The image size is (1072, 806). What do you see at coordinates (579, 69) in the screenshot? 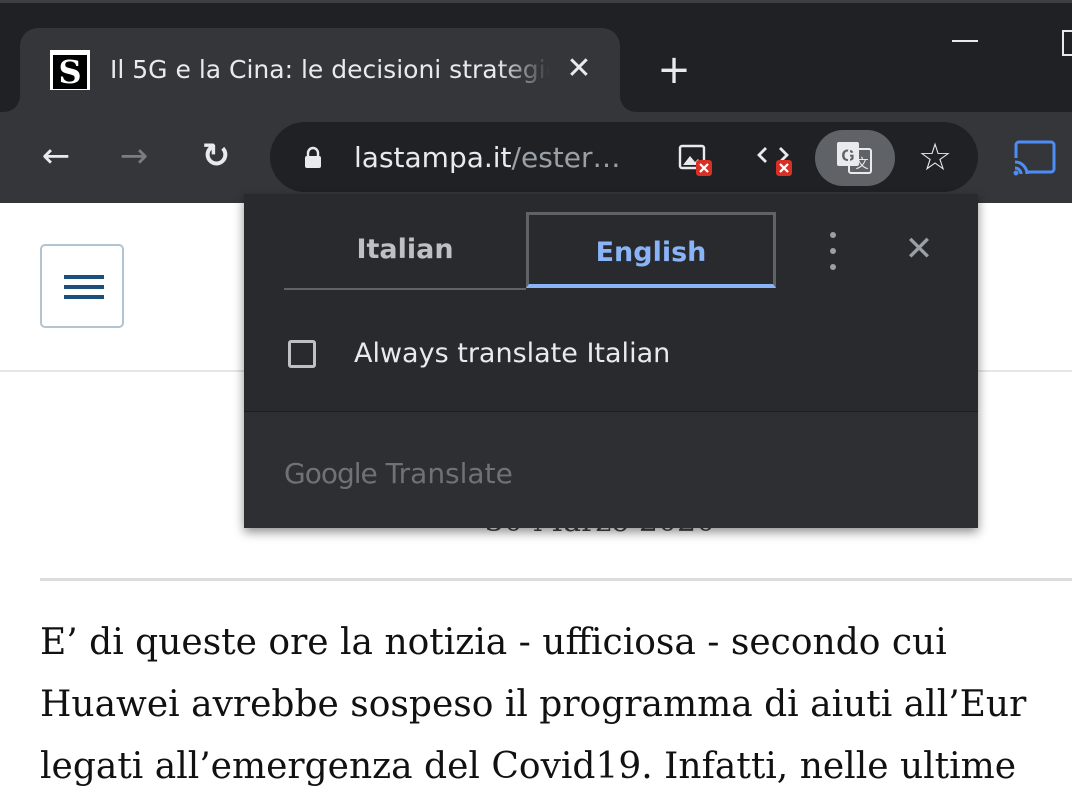
I see `tab-close-icon: ✕` at bounding box center [579, 69].